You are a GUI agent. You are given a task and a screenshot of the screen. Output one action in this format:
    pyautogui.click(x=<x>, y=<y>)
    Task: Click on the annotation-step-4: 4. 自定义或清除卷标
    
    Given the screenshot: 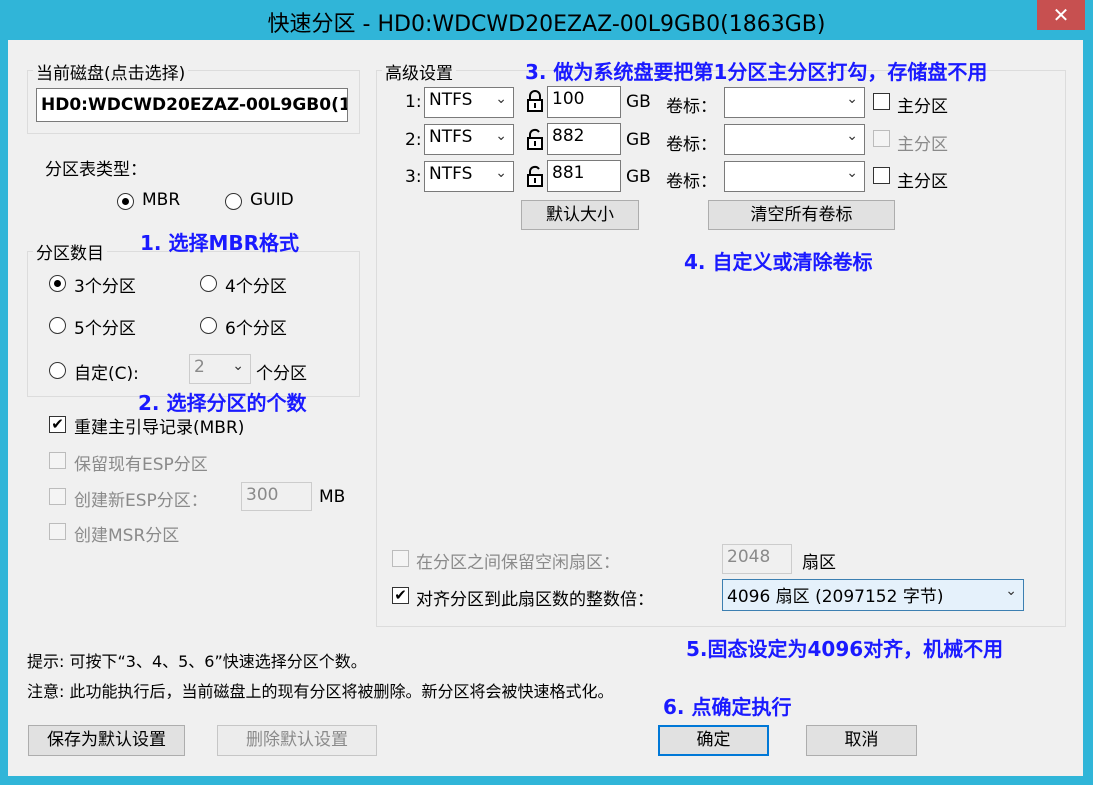 What is the action you would take?
    pyautogui.click(x=778, y=262)
    